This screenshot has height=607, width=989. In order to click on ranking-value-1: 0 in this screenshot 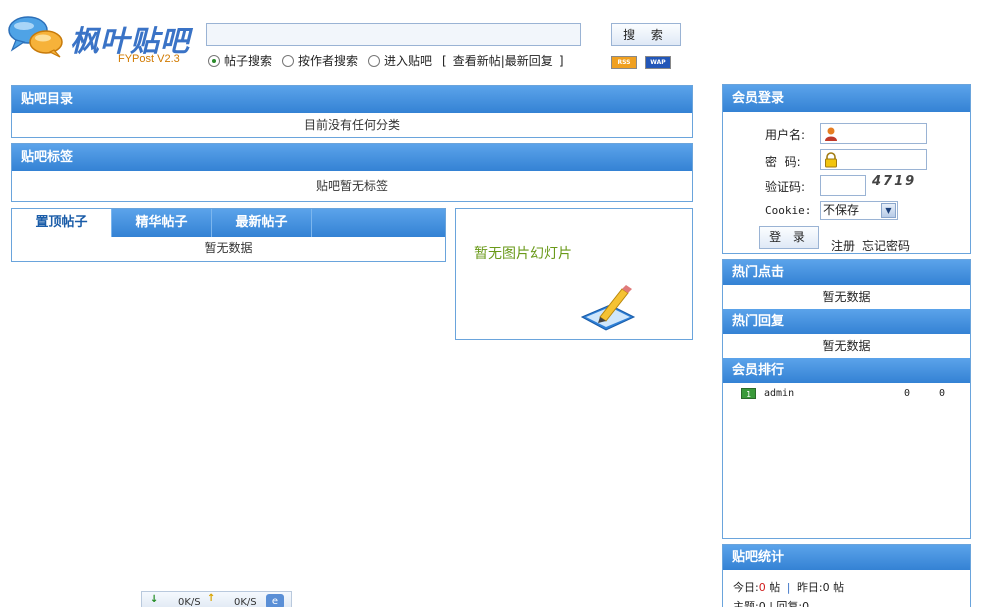, I will do `click(907, 393)`.